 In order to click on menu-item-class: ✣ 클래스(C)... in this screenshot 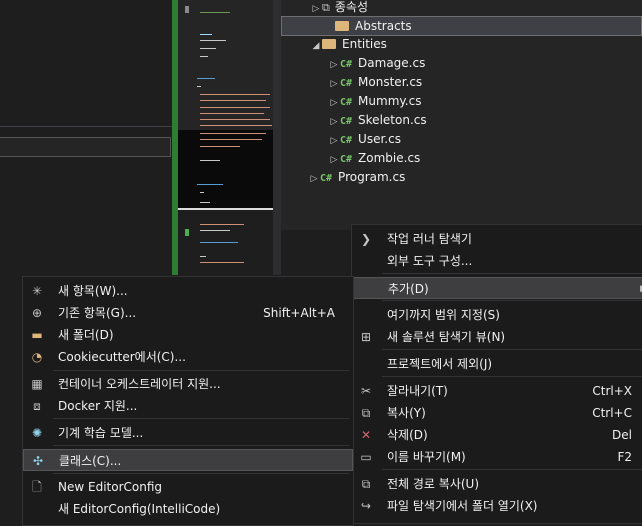, I will do `click(188, 460)`.